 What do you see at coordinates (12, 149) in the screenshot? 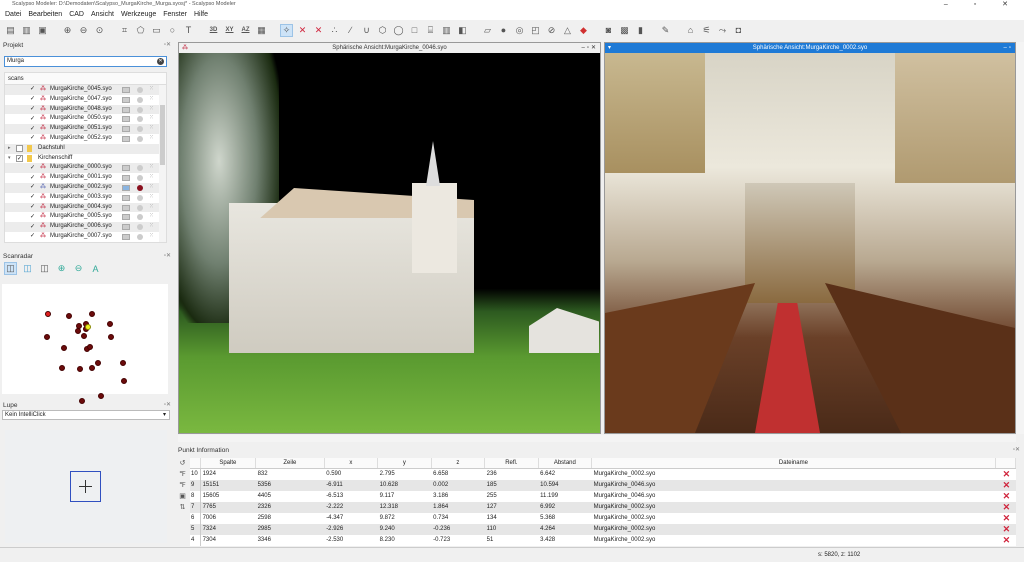
I see `expand-arrow-icon: ▸` at bounding box center [12, 149].